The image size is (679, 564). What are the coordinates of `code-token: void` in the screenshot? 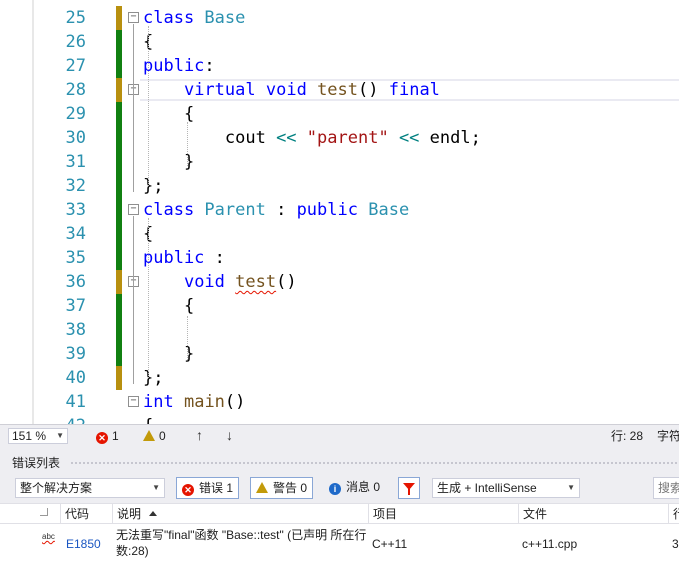 It's located at (204, 282).